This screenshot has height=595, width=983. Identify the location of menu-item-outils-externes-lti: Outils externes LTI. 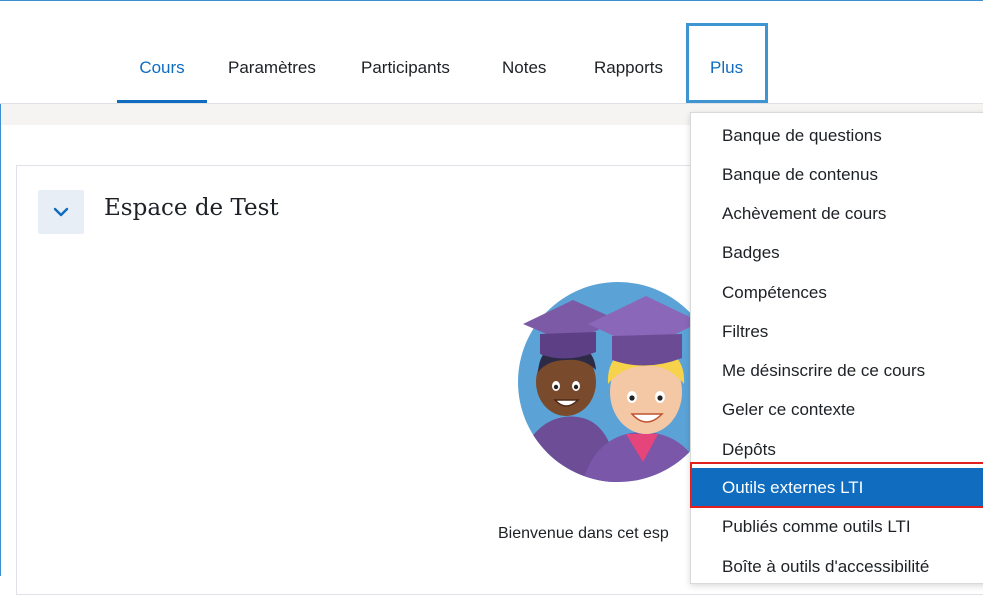
(837, 487).